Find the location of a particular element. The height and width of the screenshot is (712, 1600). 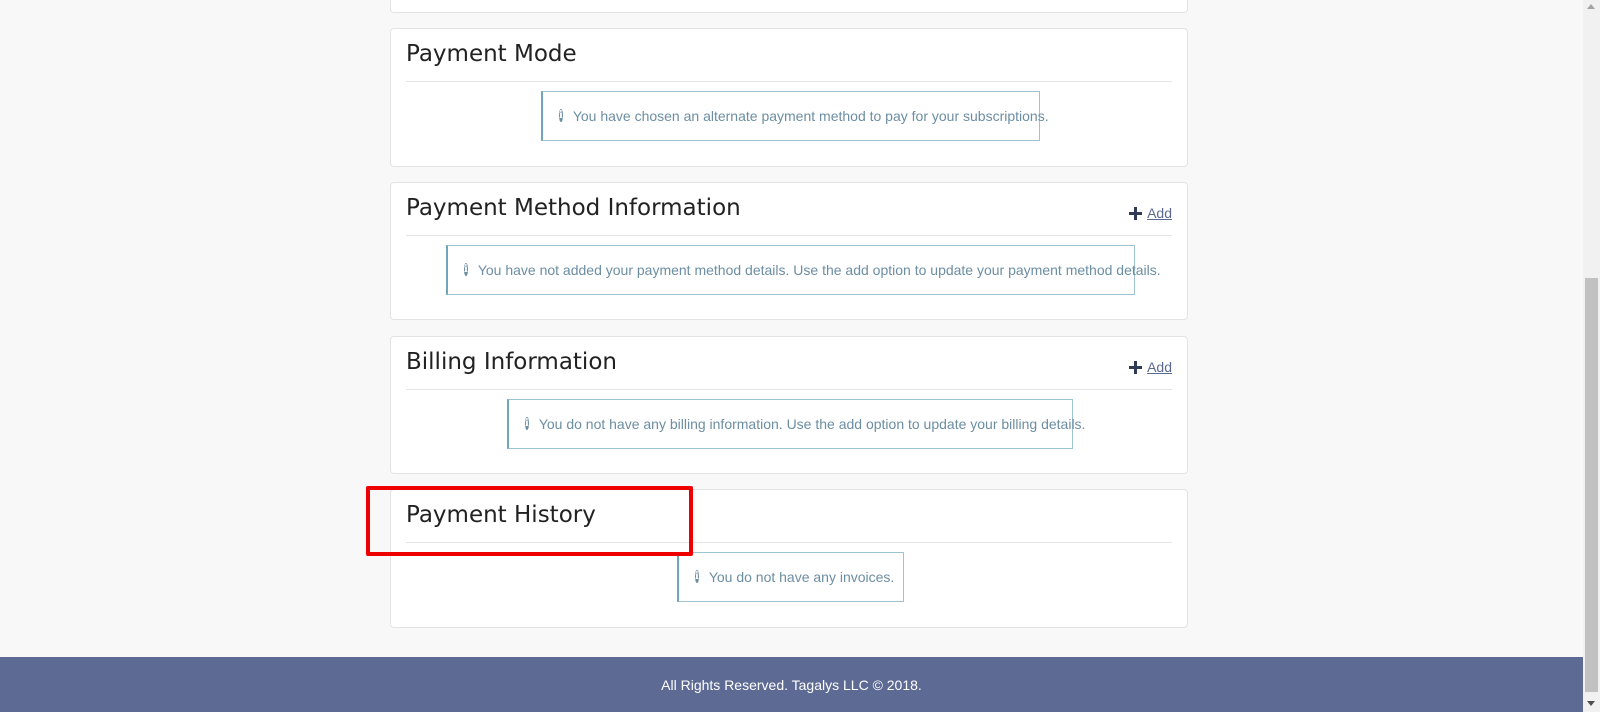

add-billing-link: Add is located at coordinates (1150, 367).